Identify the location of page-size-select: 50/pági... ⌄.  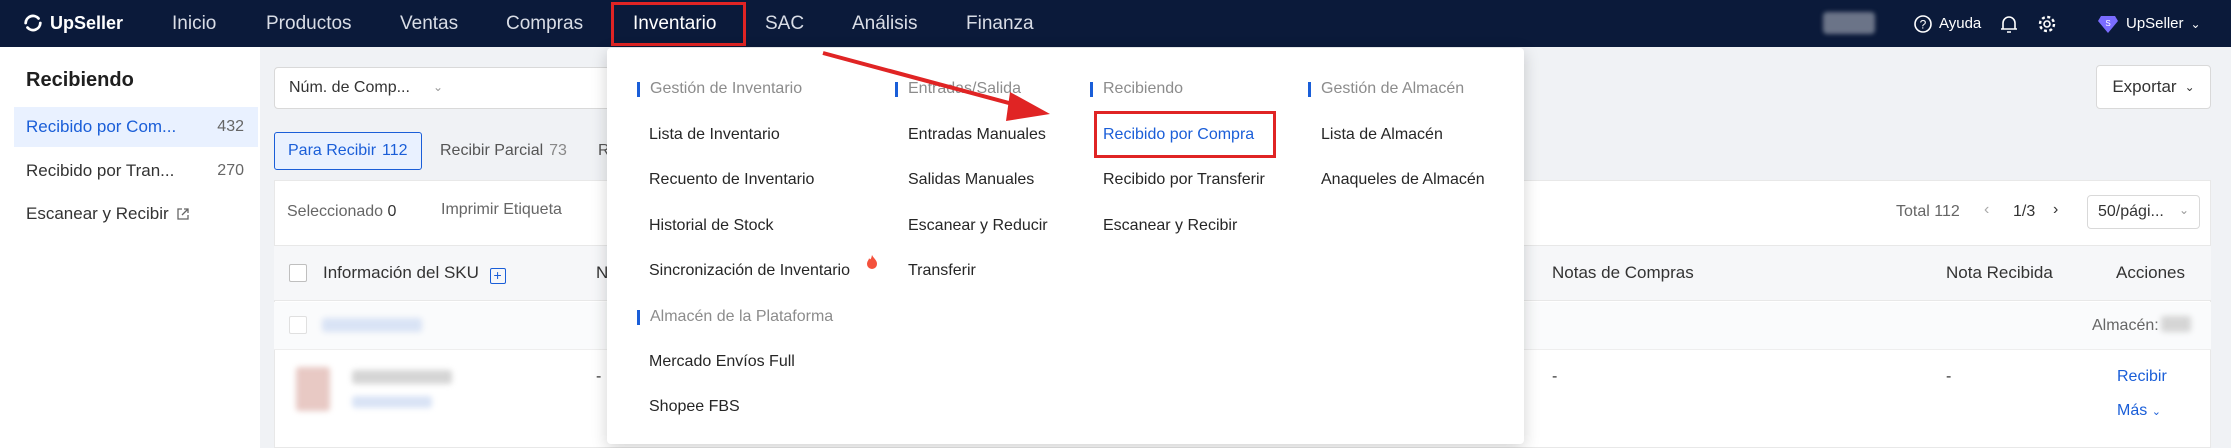
(2143, 212).